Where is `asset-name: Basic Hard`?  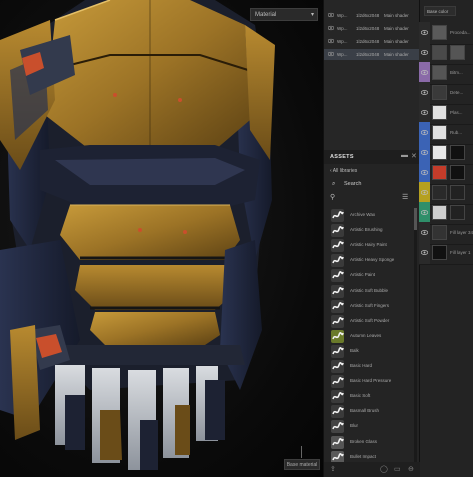
asset-name: Basic Hard is located at coordinates (361, 365).